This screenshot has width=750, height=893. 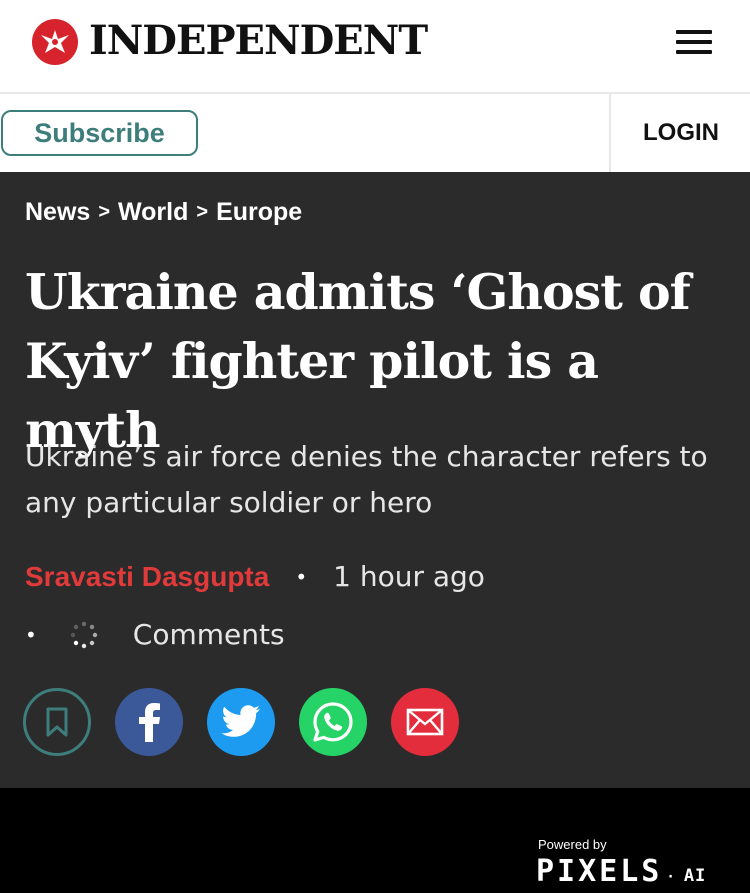 I want to click on comments-link: Comments, so click(x=209, y=634).